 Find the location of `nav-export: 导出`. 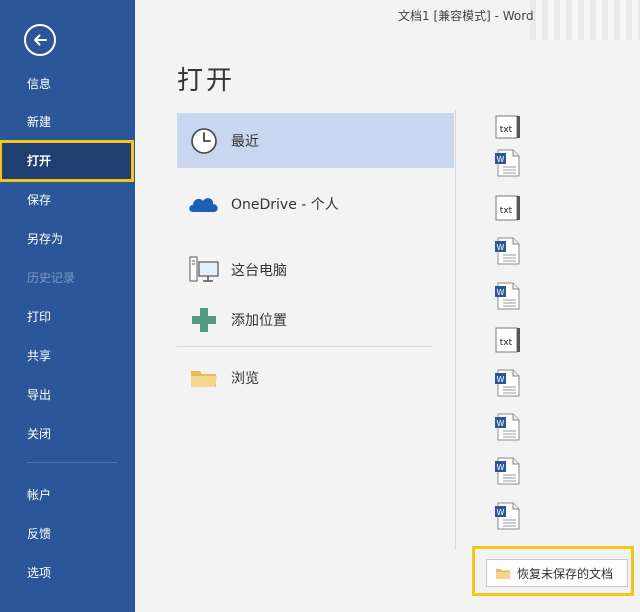

nav-export: 导出 is located at coordinates (67, 395).